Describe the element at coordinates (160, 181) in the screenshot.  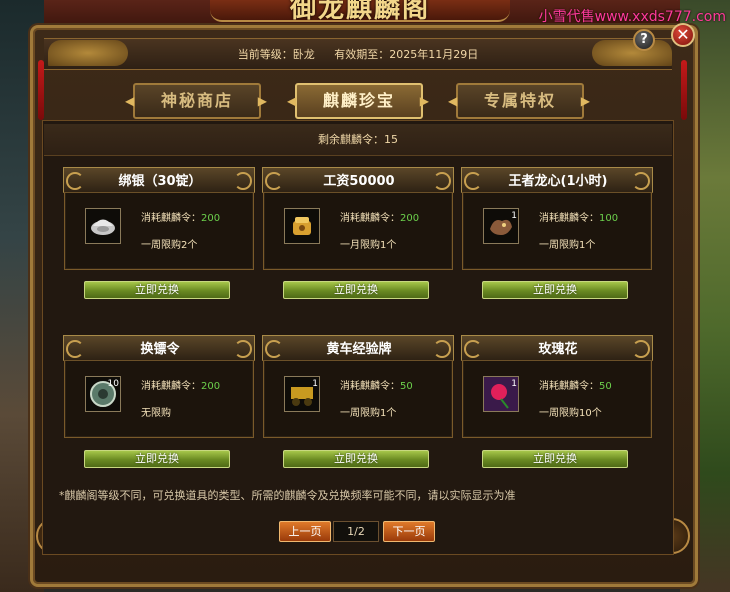
I see `item-name: 绑银（30锭）` at that location.